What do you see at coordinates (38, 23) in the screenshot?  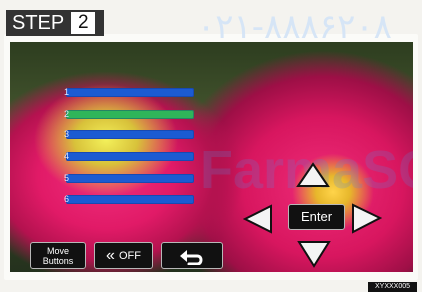 I see `step-label: STEP` at bounding box center [38, 23].